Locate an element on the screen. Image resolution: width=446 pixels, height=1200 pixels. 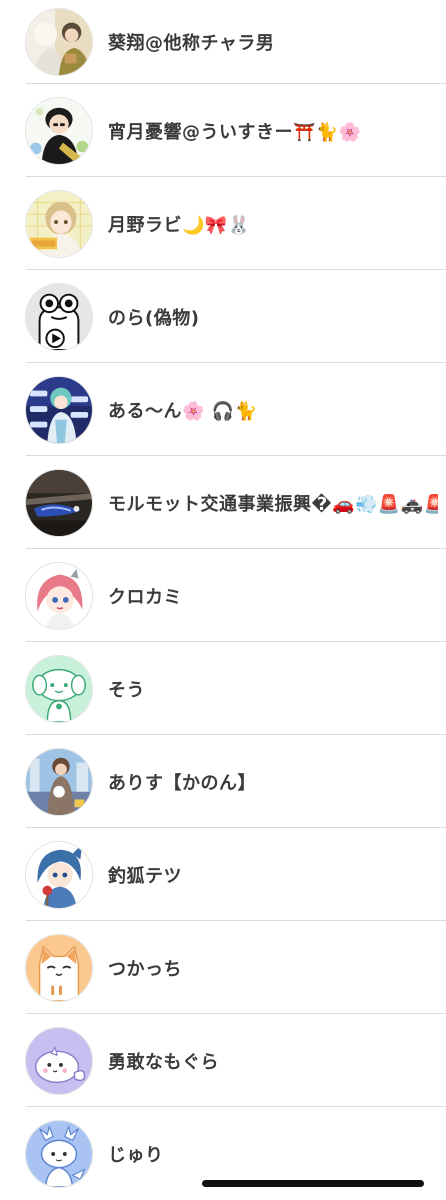
user-row: のら(偽物) is located at coordinates (223, 316).